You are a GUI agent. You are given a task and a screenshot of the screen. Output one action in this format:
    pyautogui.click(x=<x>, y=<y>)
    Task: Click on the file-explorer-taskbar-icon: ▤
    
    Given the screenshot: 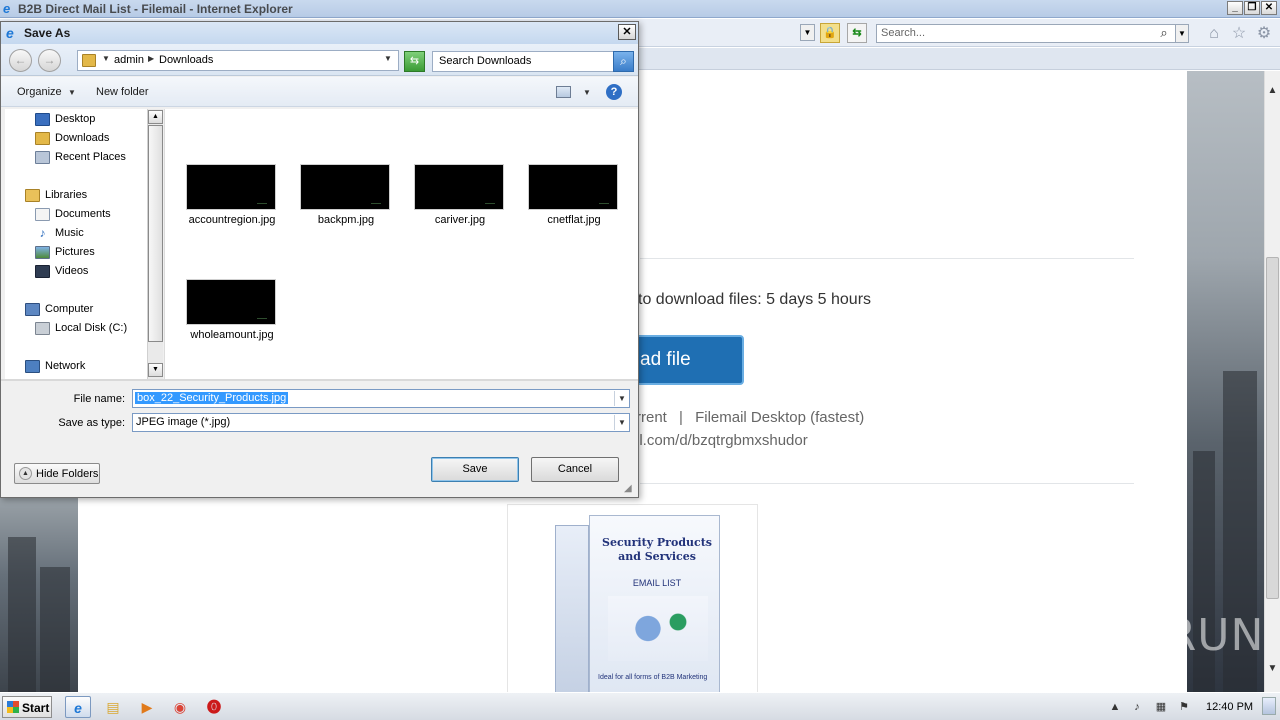 What is the action you would take?
    pyautogui.click(x=113, y=707)
    